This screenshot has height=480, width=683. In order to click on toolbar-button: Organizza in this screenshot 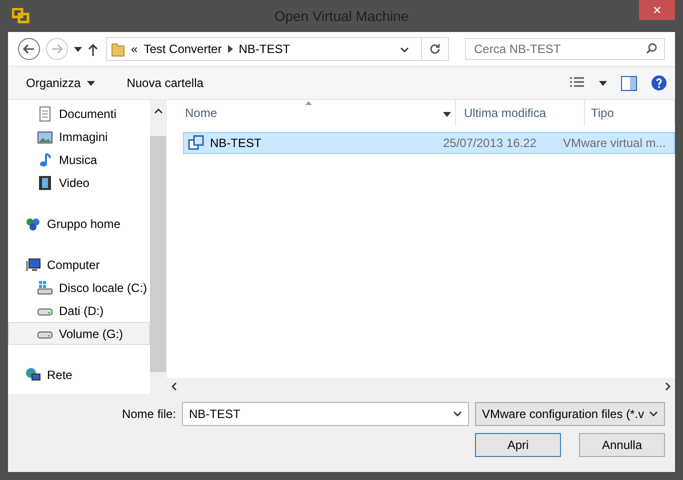, I will do `click(60, 83)`.